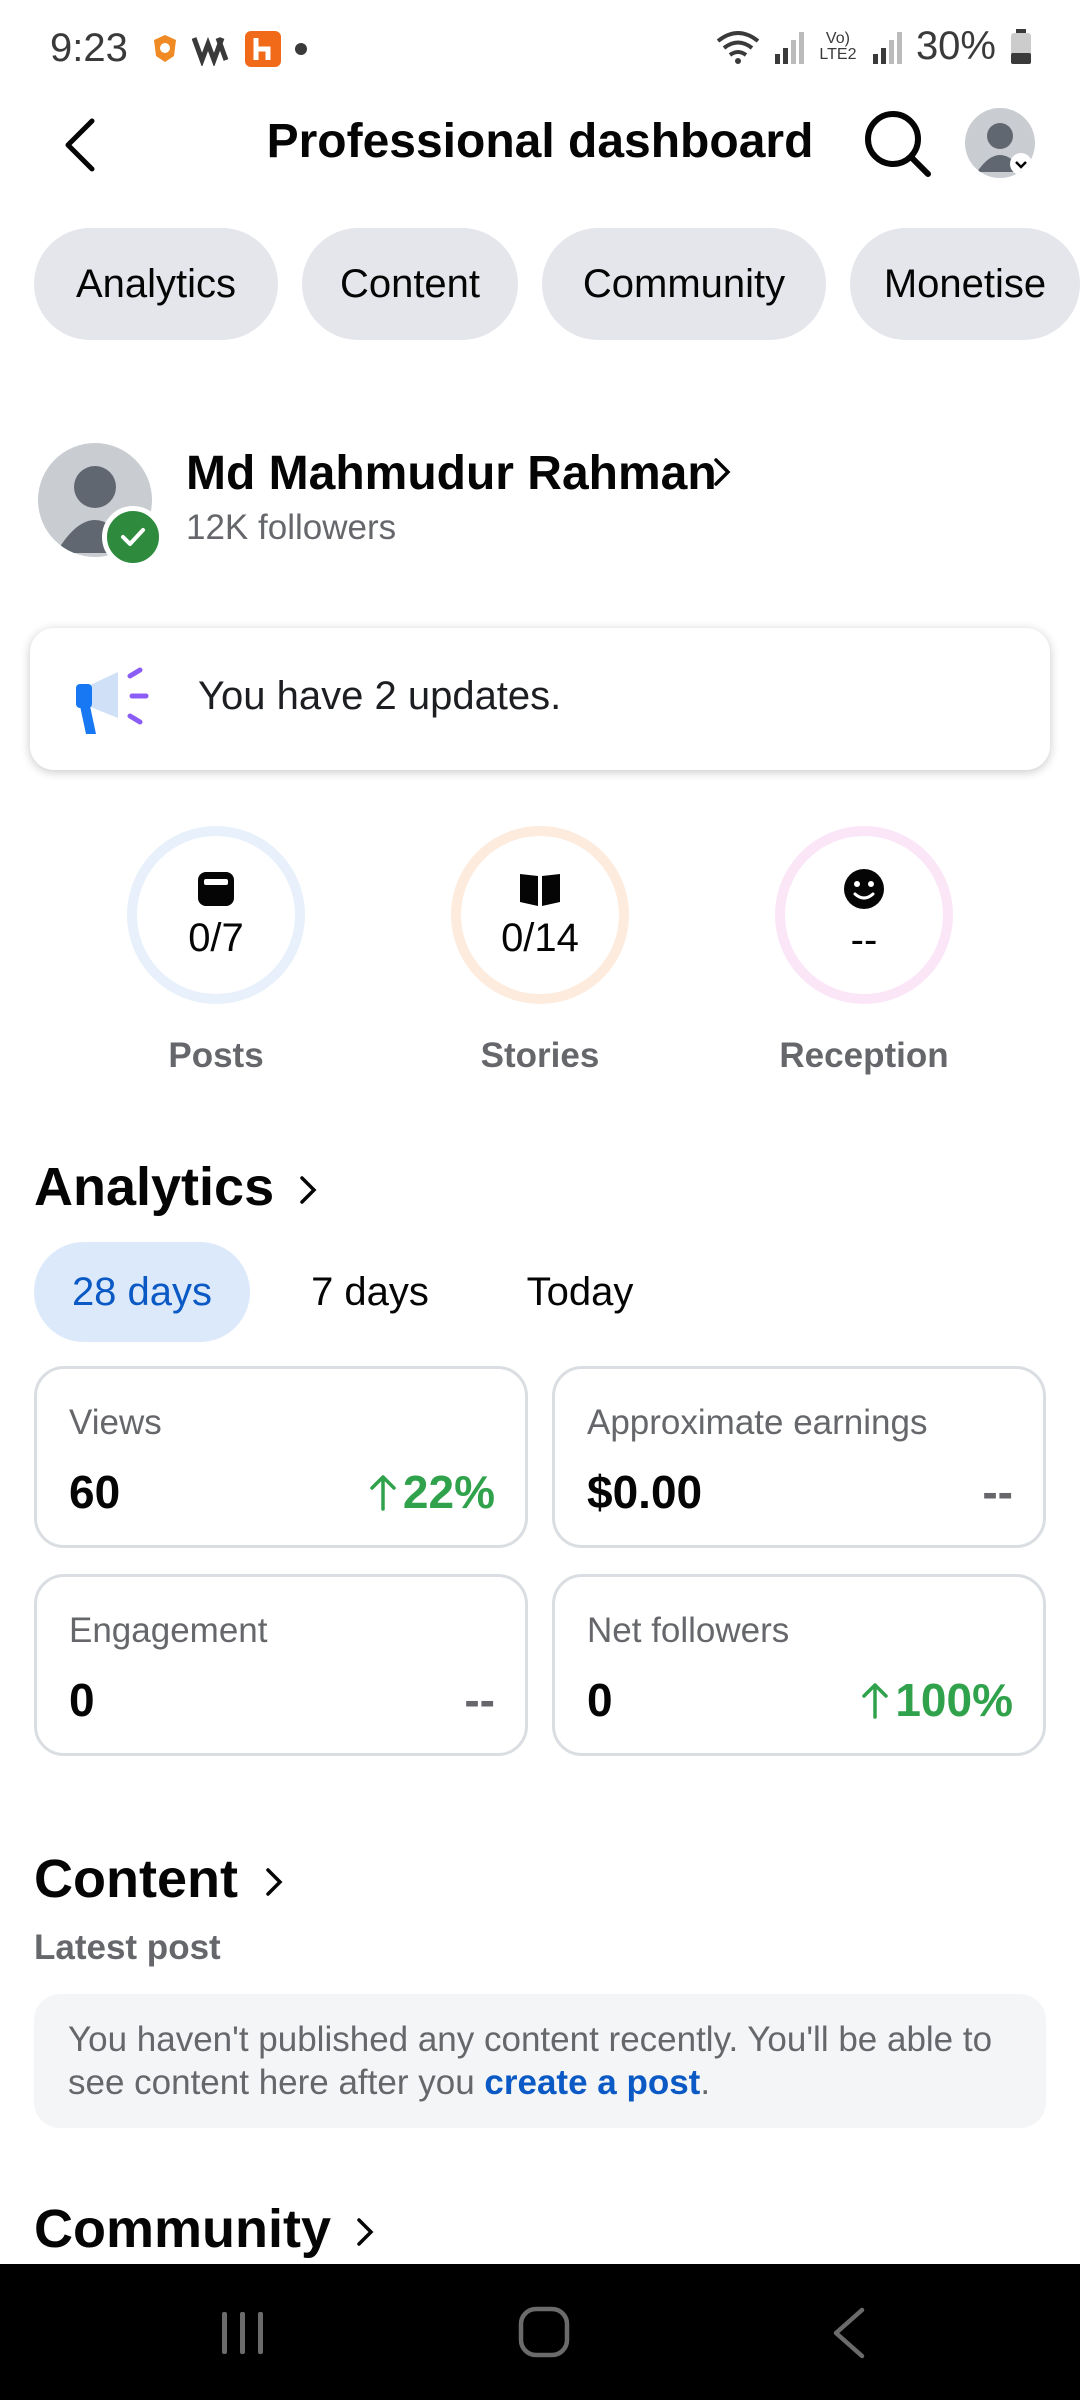  I want to click on profile-name: Md Mahmudur Rahman, so click(451, 473).